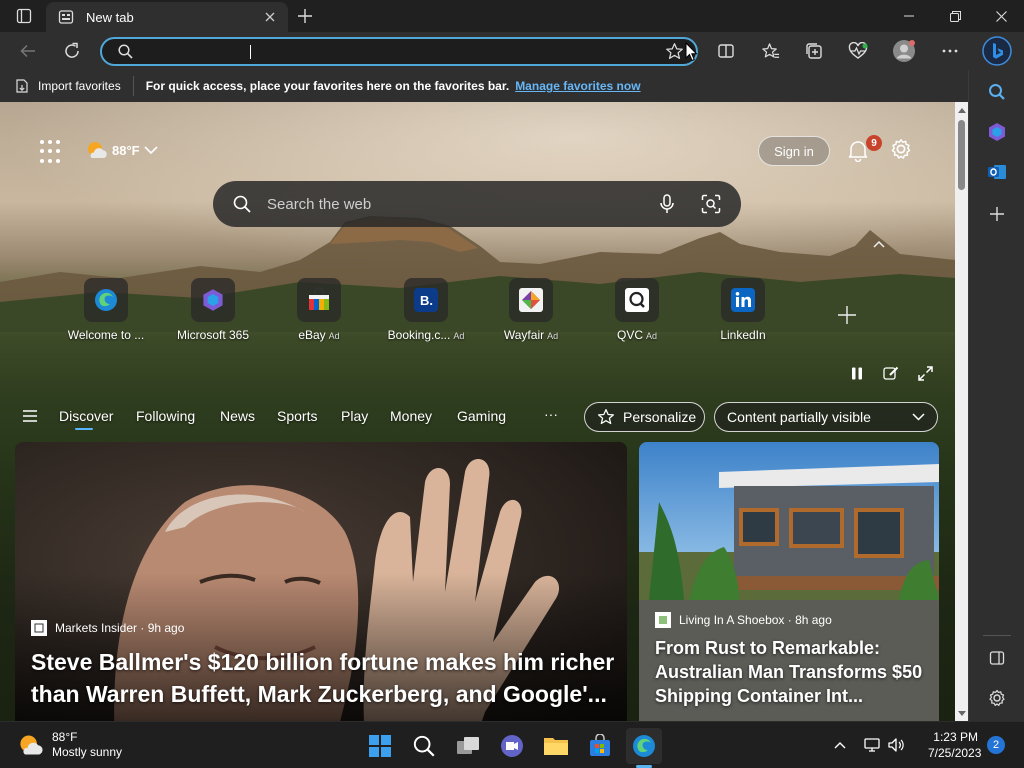 This screenshot has height=768, width=1024. Describe the element at coordinates (954, 745) in the screenshot. I see `system-clock: 1:23 PM 7/25/2023` at that location.